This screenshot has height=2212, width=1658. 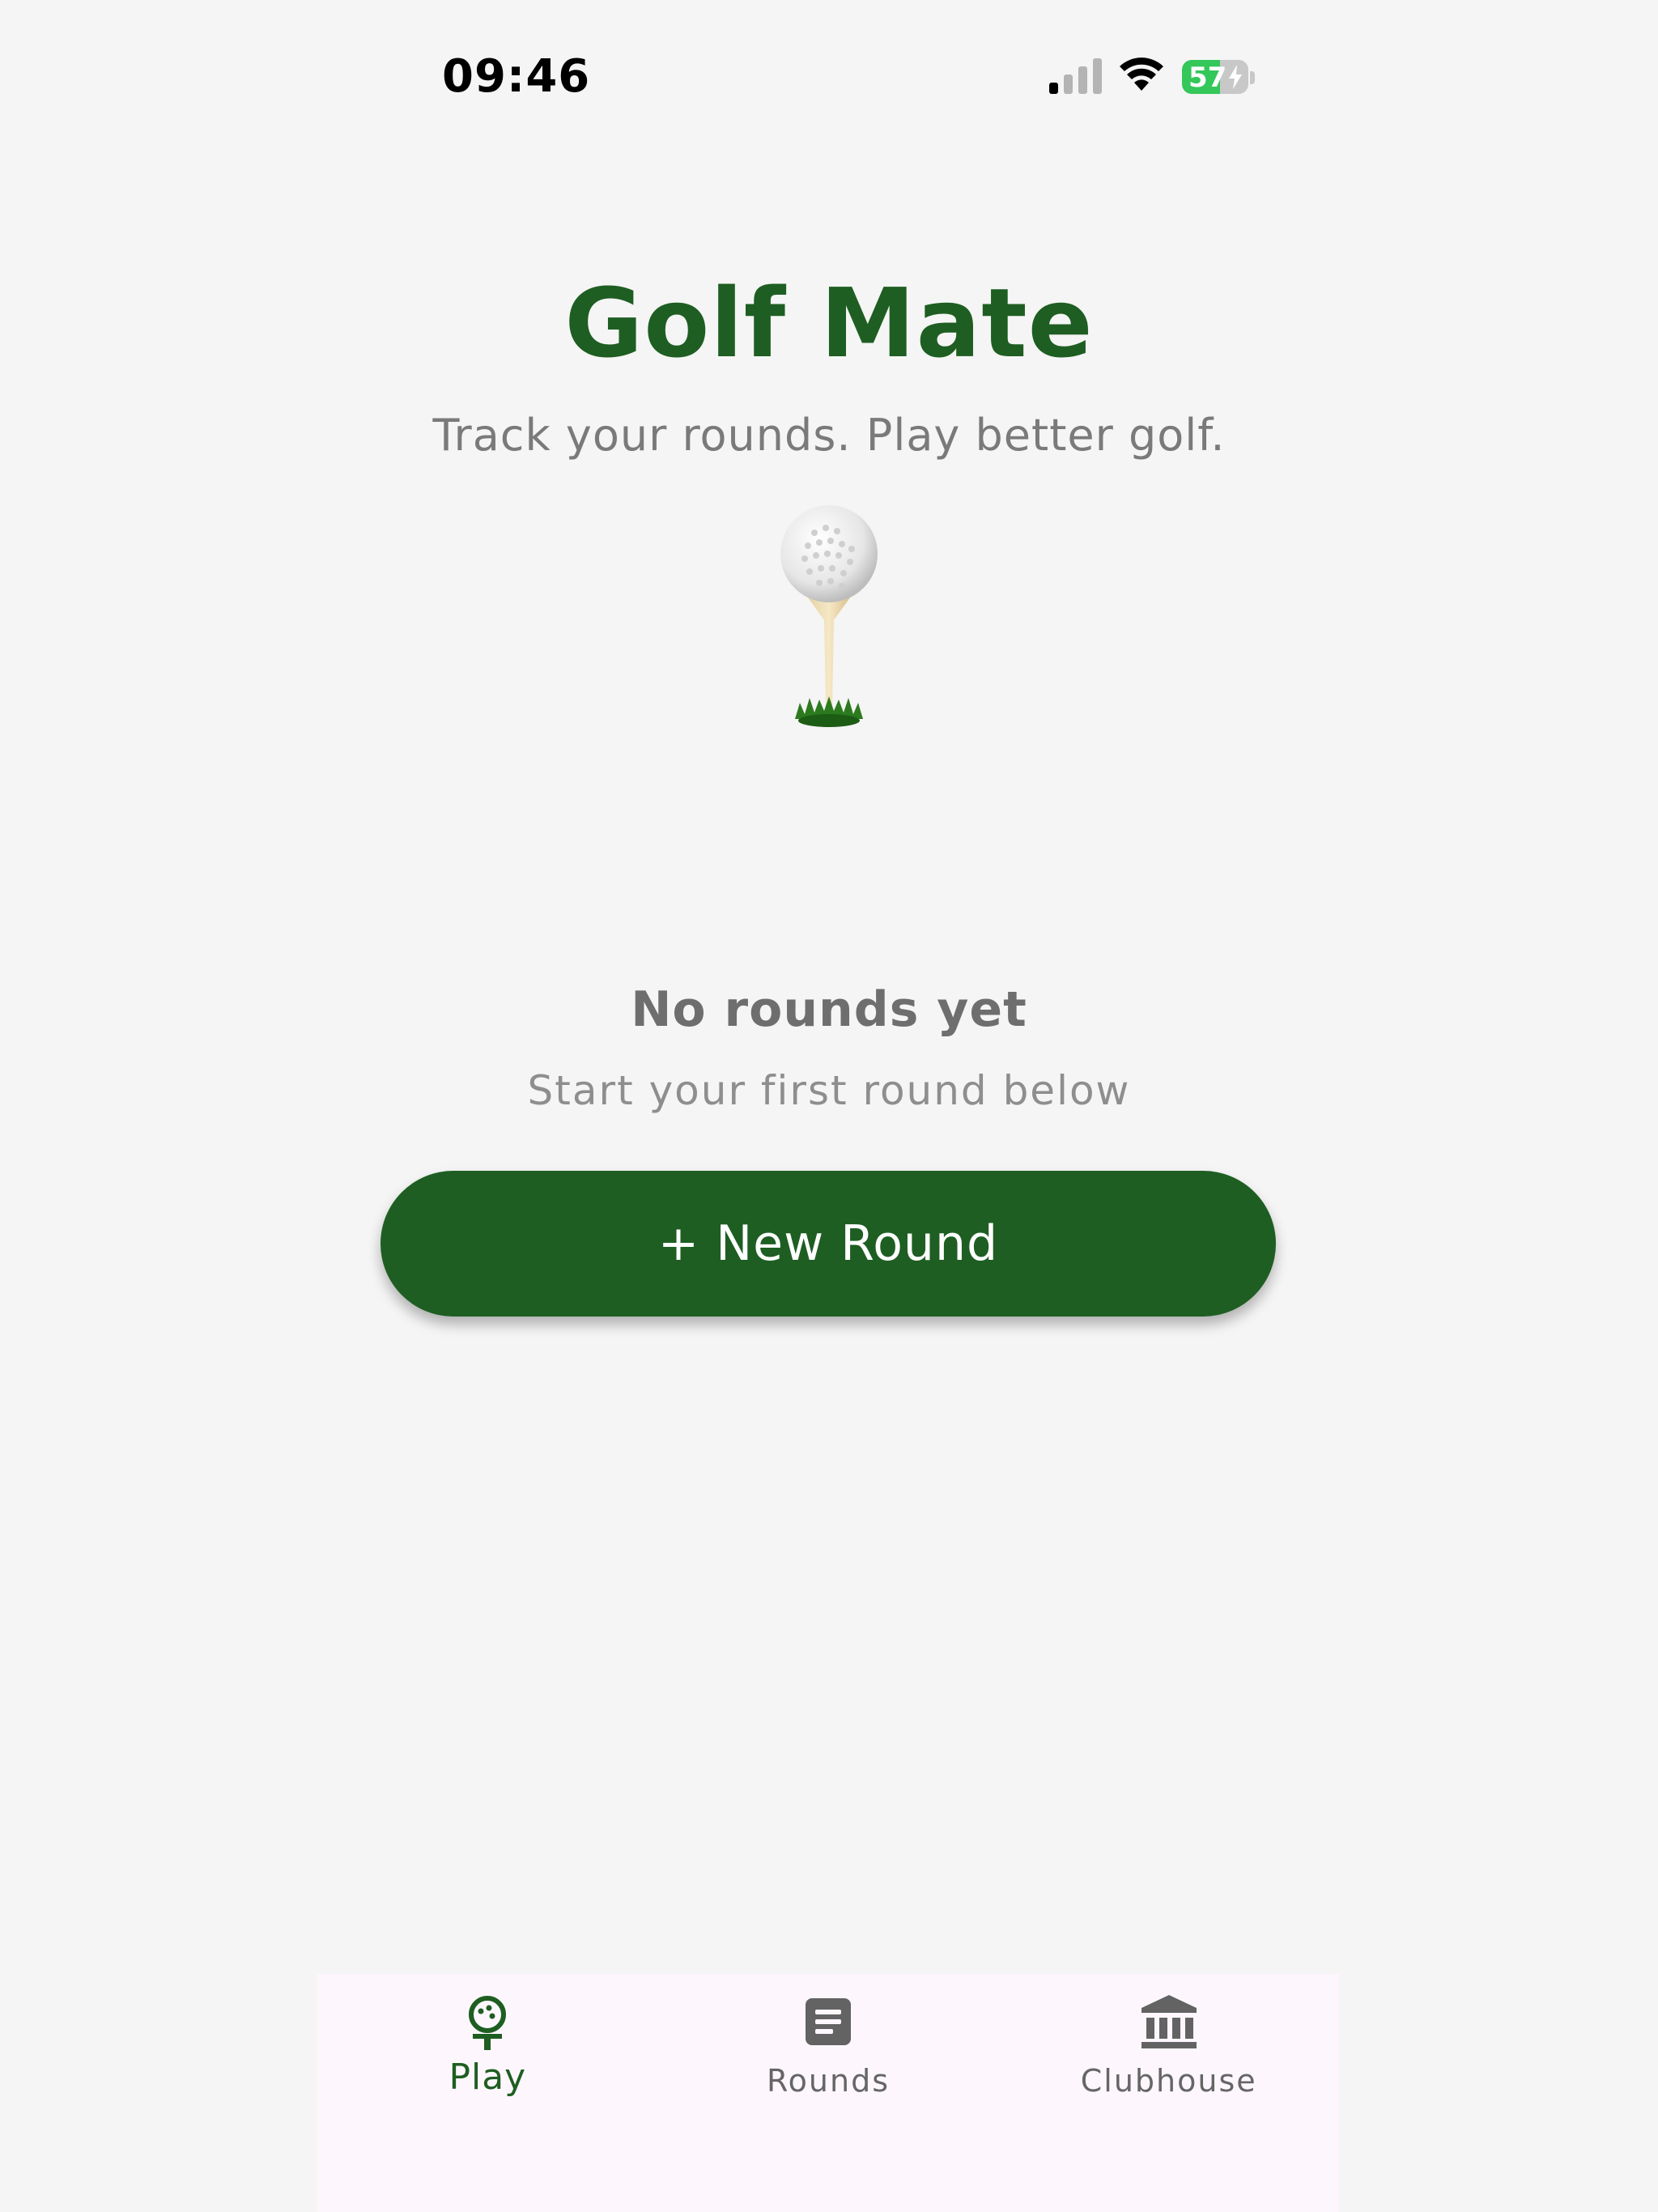 I want to click on battery-level: 57, so click(x=1207, y=78).